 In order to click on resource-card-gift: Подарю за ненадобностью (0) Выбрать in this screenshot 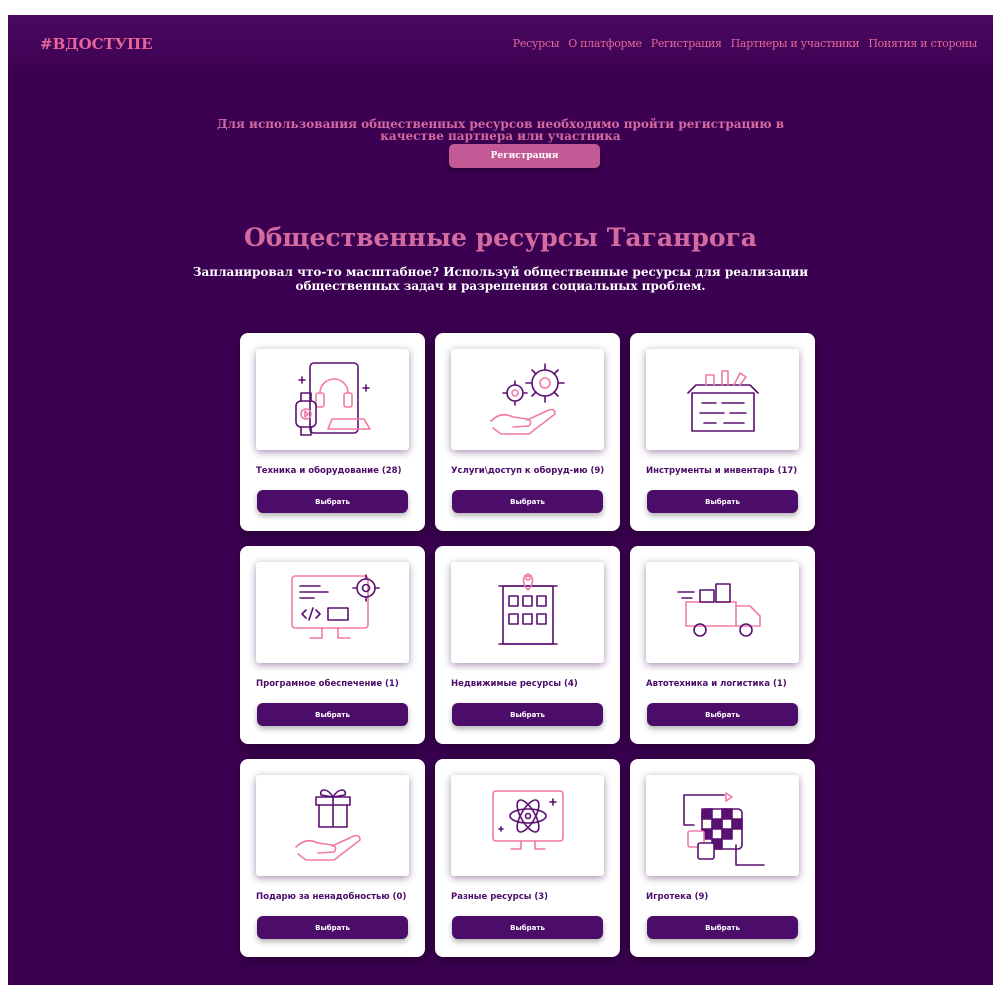, I will do `click(332, 858)`.